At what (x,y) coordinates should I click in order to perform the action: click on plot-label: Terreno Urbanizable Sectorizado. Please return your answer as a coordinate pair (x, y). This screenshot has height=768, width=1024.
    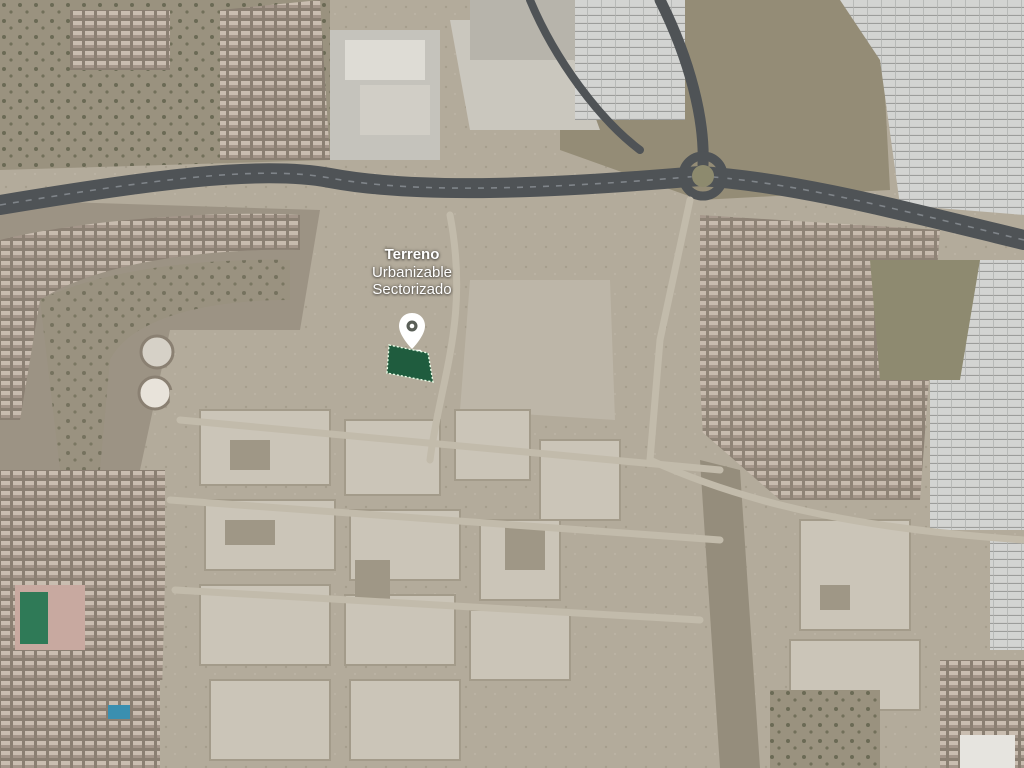
    Looking at the image, I should click on (412, 272).